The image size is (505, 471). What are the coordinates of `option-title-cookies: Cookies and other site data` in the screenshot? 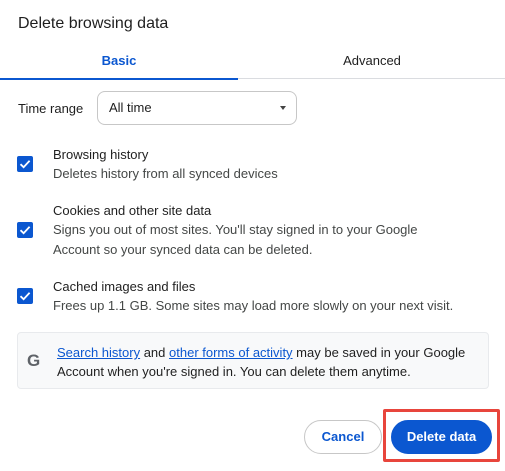 It's located at (132, 210).